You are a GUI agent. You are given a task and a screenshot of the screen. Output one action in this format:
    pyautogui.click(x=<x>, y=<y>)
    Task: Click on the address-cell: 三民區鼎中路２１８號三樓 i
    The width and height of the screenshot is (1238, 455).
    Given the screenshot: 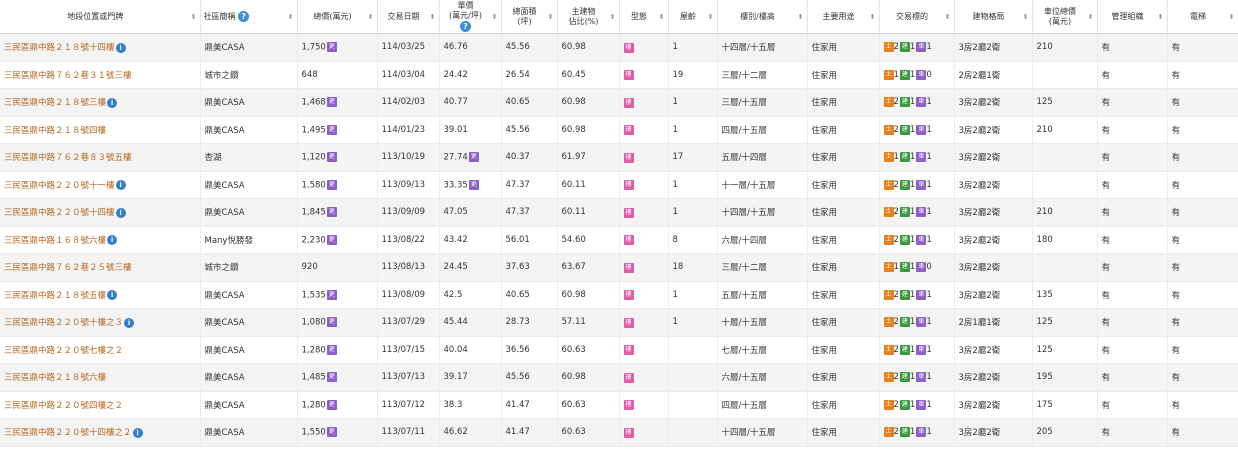 What is the action you would take?
    pyautogui.click(x=100, y=102)
    